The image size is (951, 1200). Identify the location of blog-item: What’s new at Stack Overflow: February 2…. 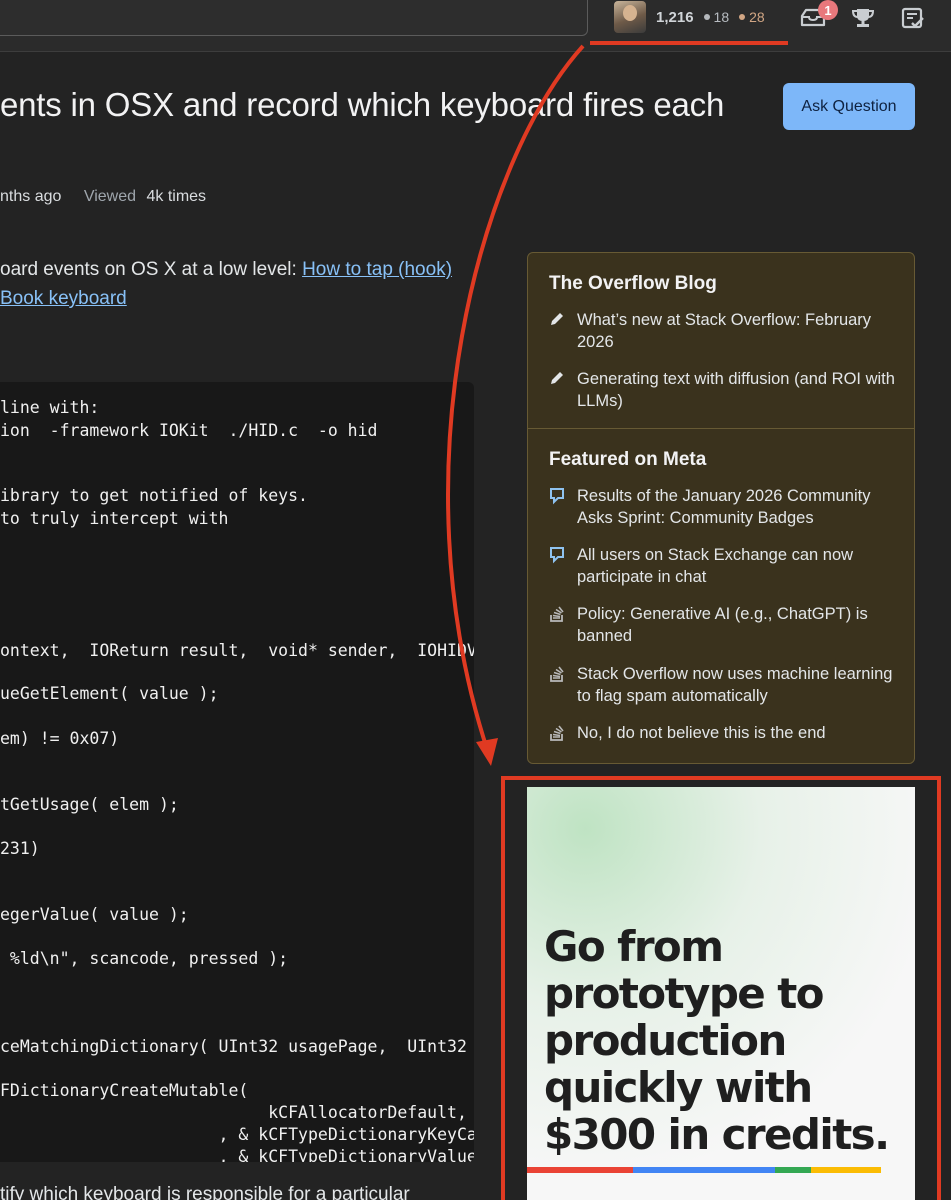
(724, 331).